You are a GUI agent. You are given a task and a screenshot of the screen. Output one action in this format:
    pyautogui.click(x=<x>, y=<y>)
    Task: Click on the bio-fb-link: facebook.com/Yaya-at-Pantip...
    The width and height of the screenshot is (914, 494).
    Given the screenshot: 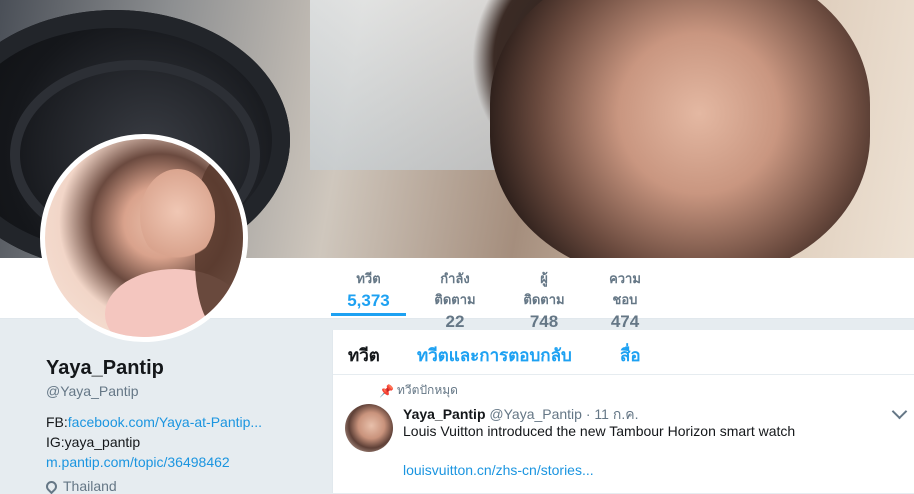 What is the action you would take?
    pyautogui.click(x=165, y=422)
    